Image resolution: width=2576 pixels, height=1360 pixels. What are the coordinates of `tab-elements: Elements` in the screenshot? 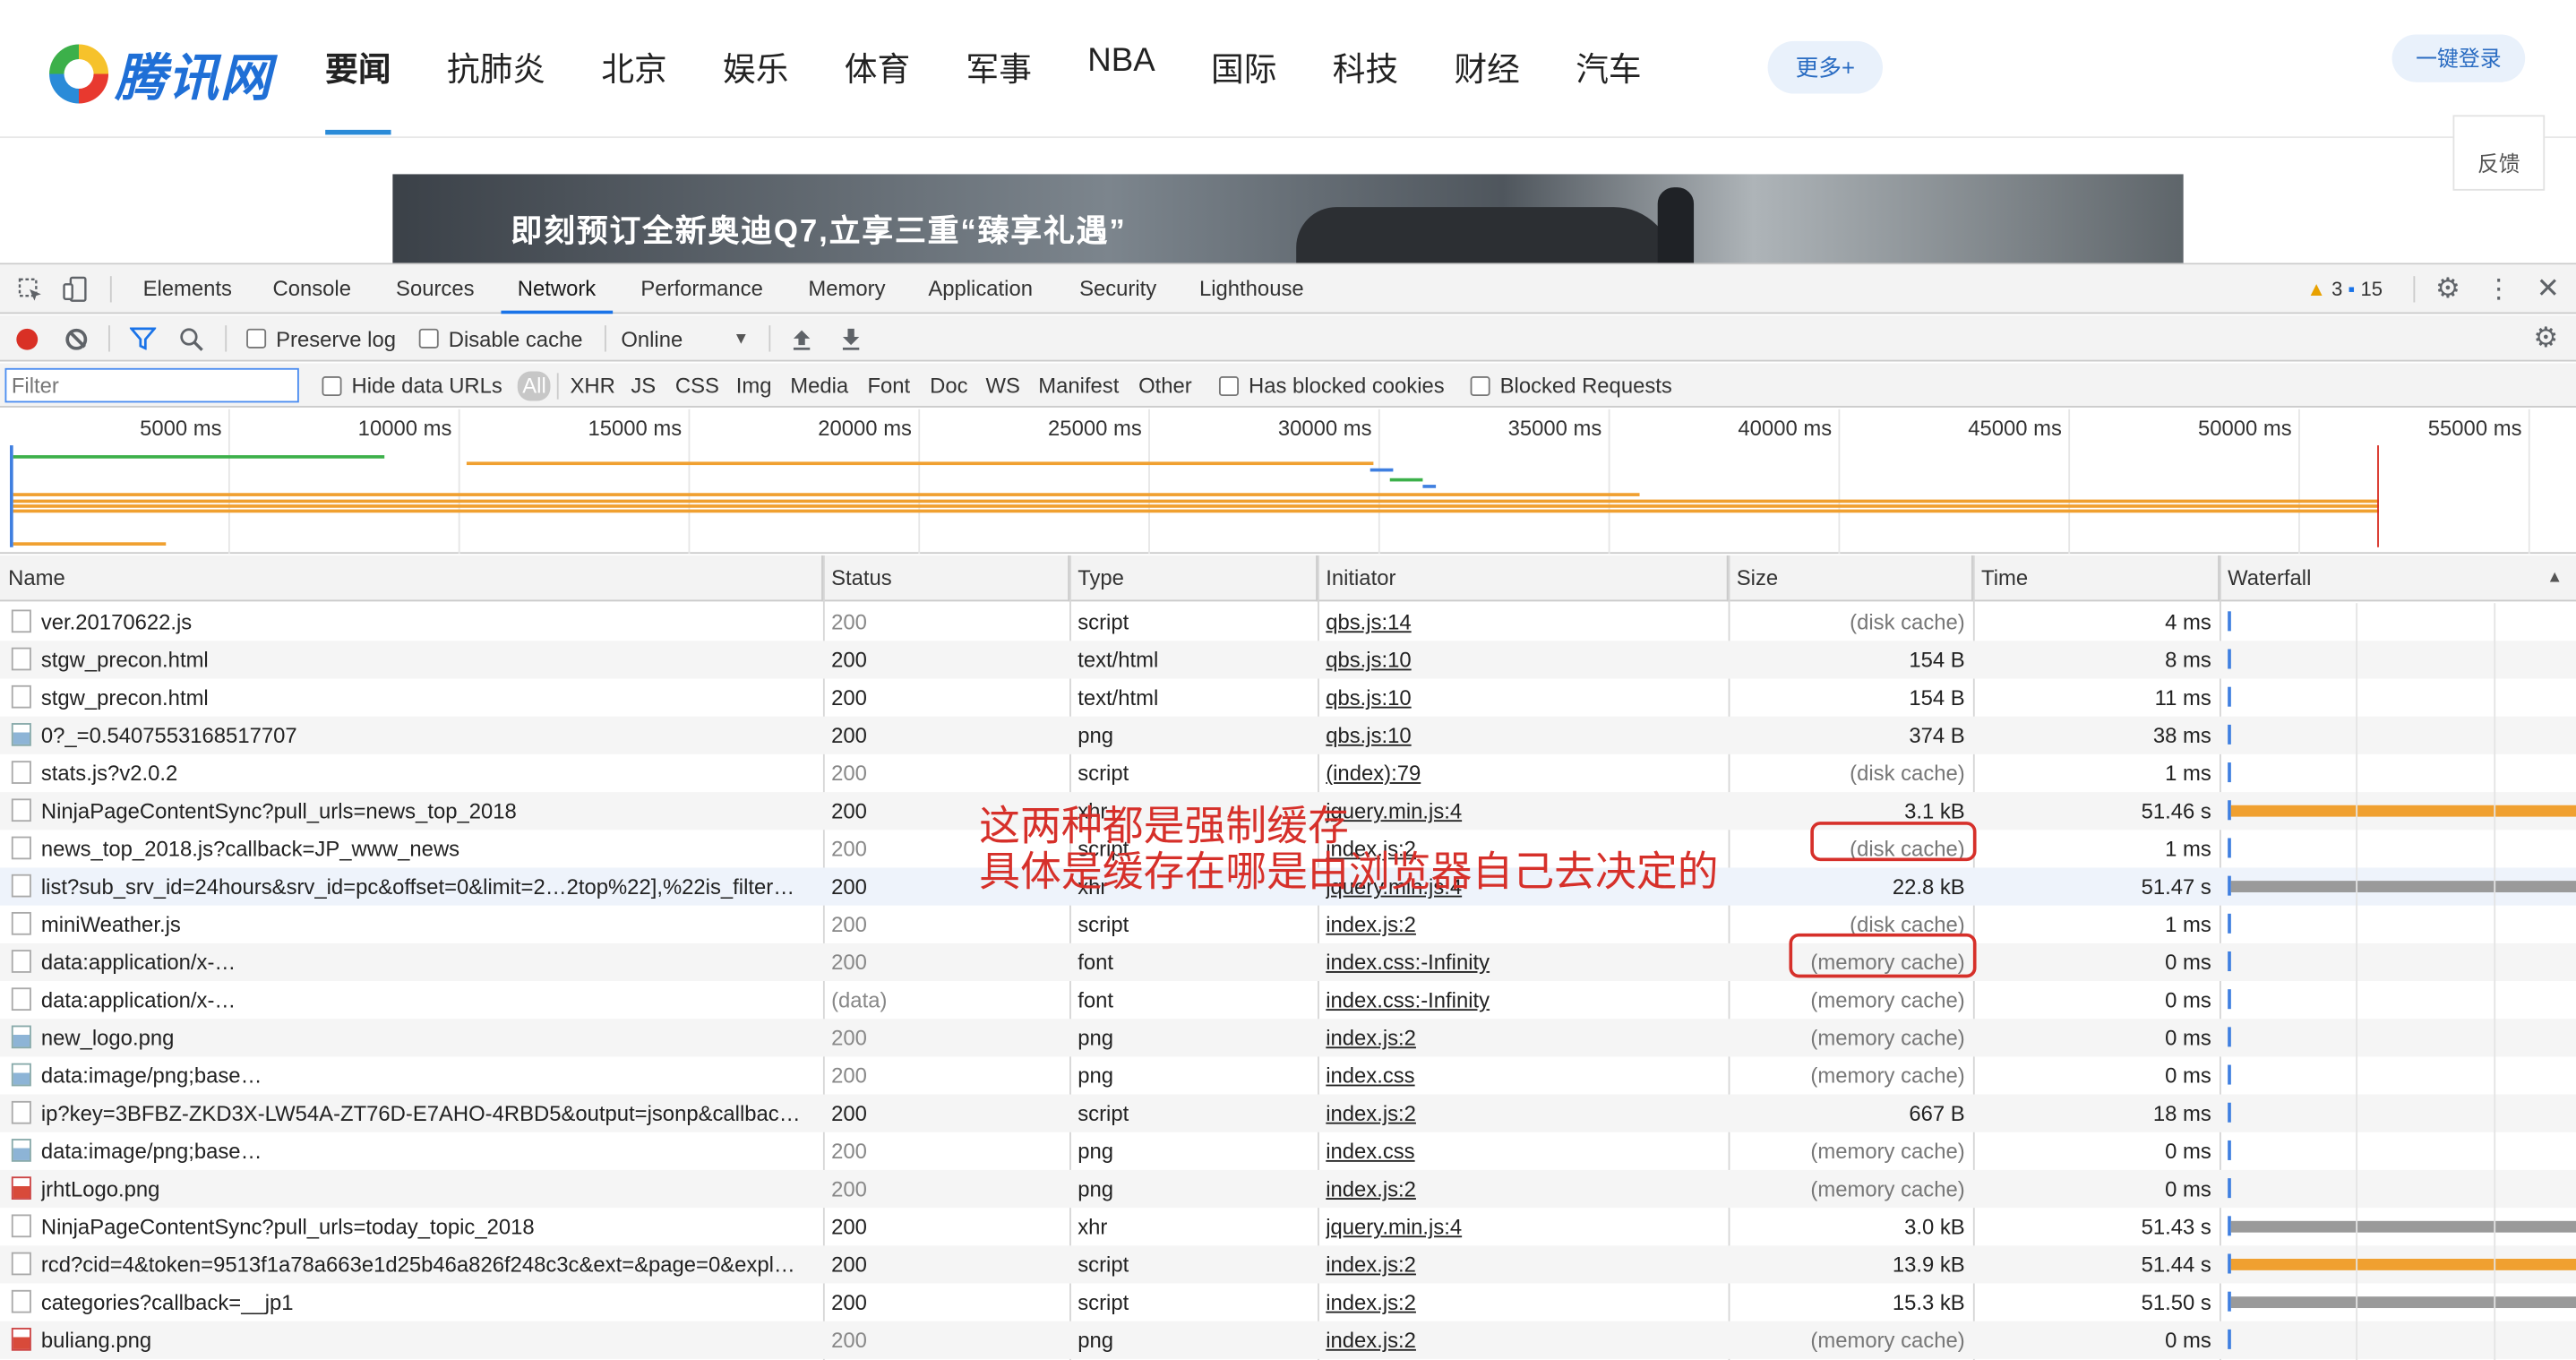 It's located at (187, 289).